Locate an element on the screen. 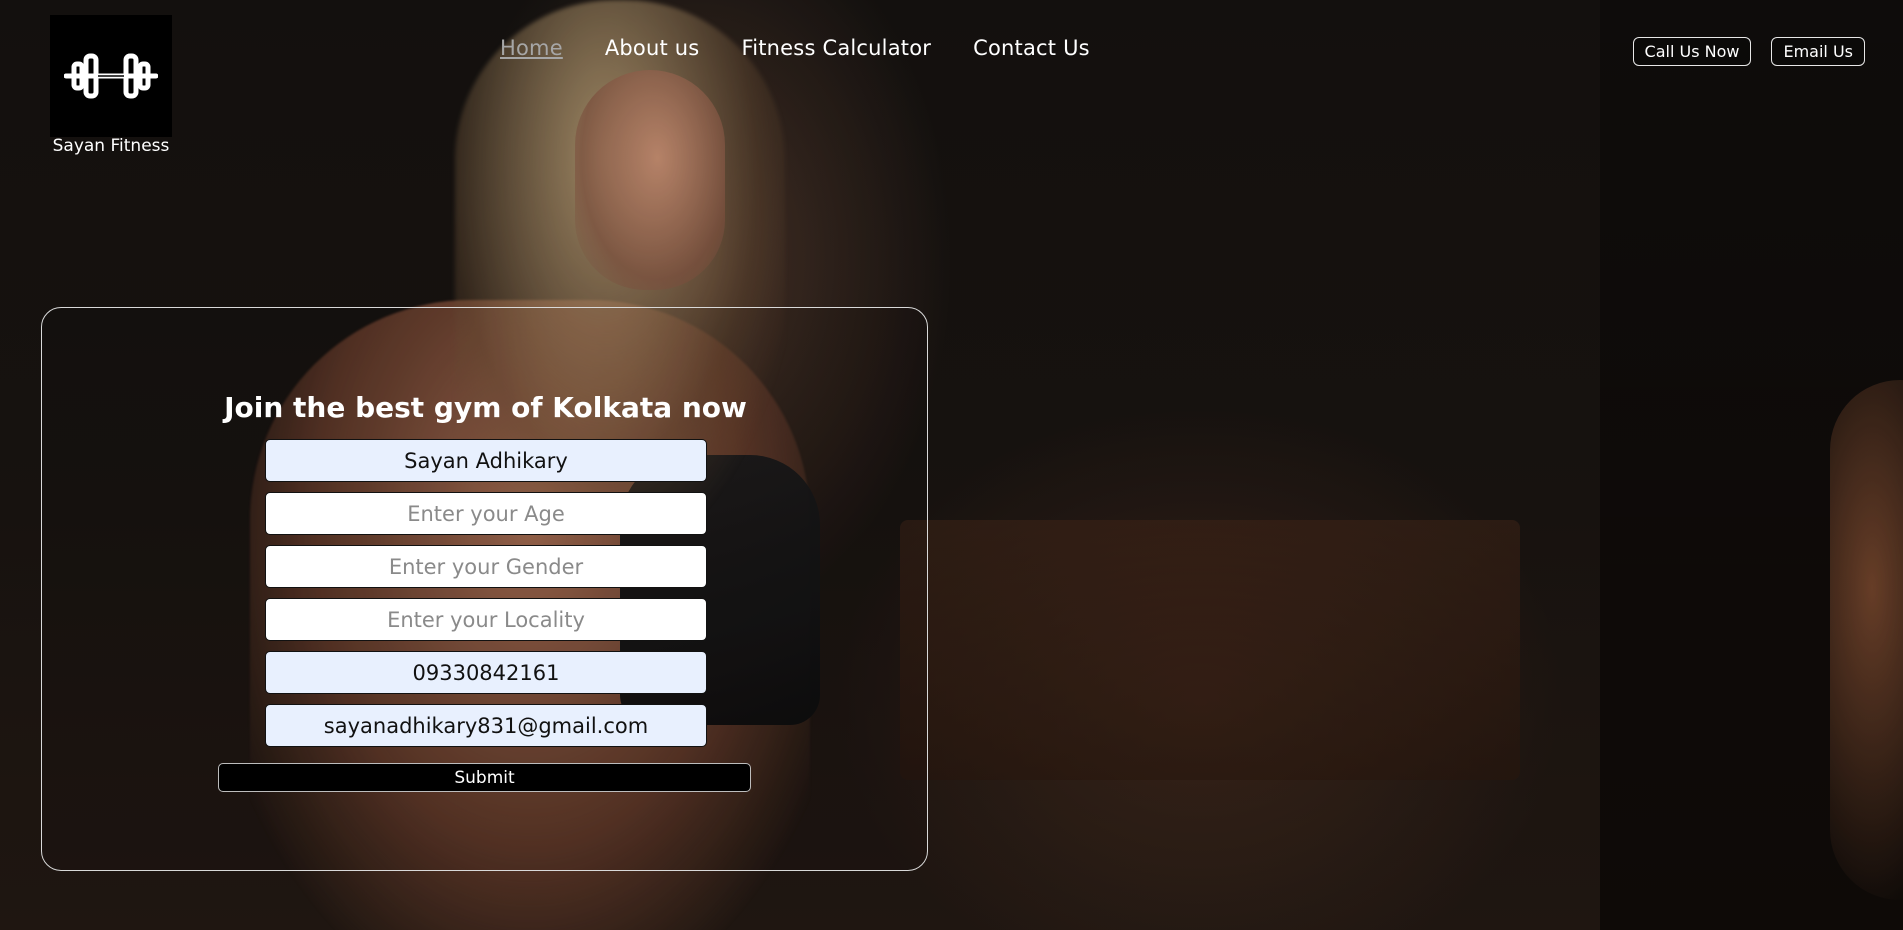  nav-item-contact-us: Contact Us is located at coordinates (1031, 48).